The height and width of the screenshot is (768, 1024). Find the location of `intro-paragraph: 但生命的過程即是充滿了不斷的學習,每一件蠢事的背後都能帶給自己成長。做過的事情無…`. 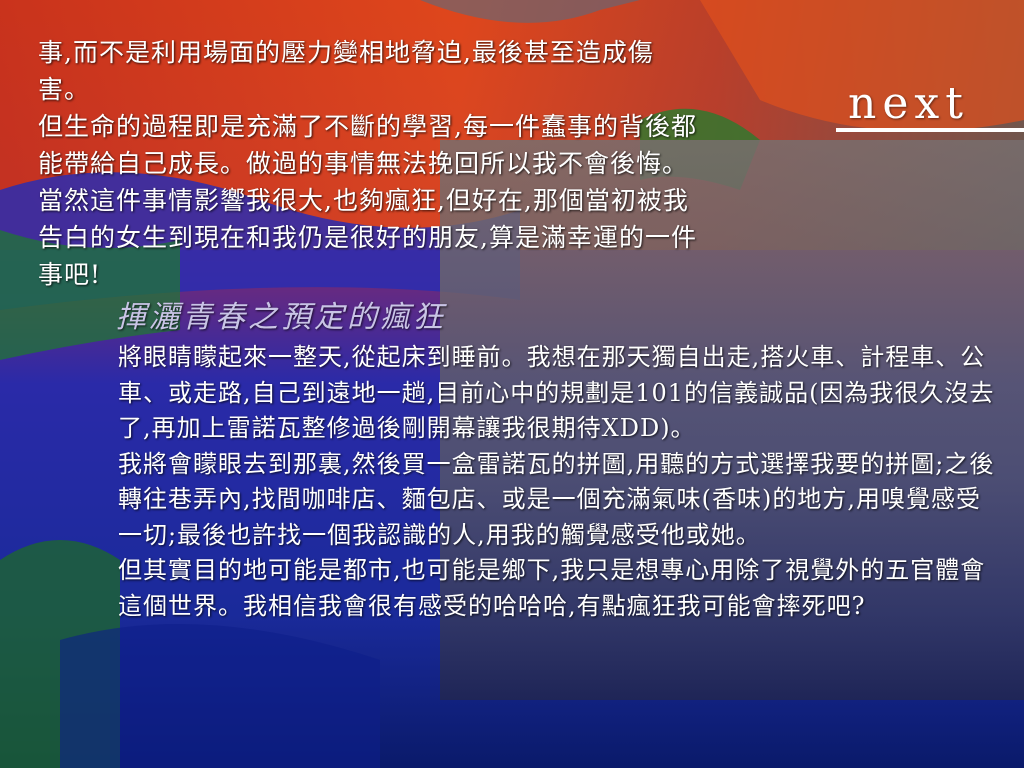

intro-paragraph: 但生命的過程即是充滿了不斷的學習,每一件蠢事的背後都能帶給自己成長。做過的事情無… is located at coordinates (367, 200).